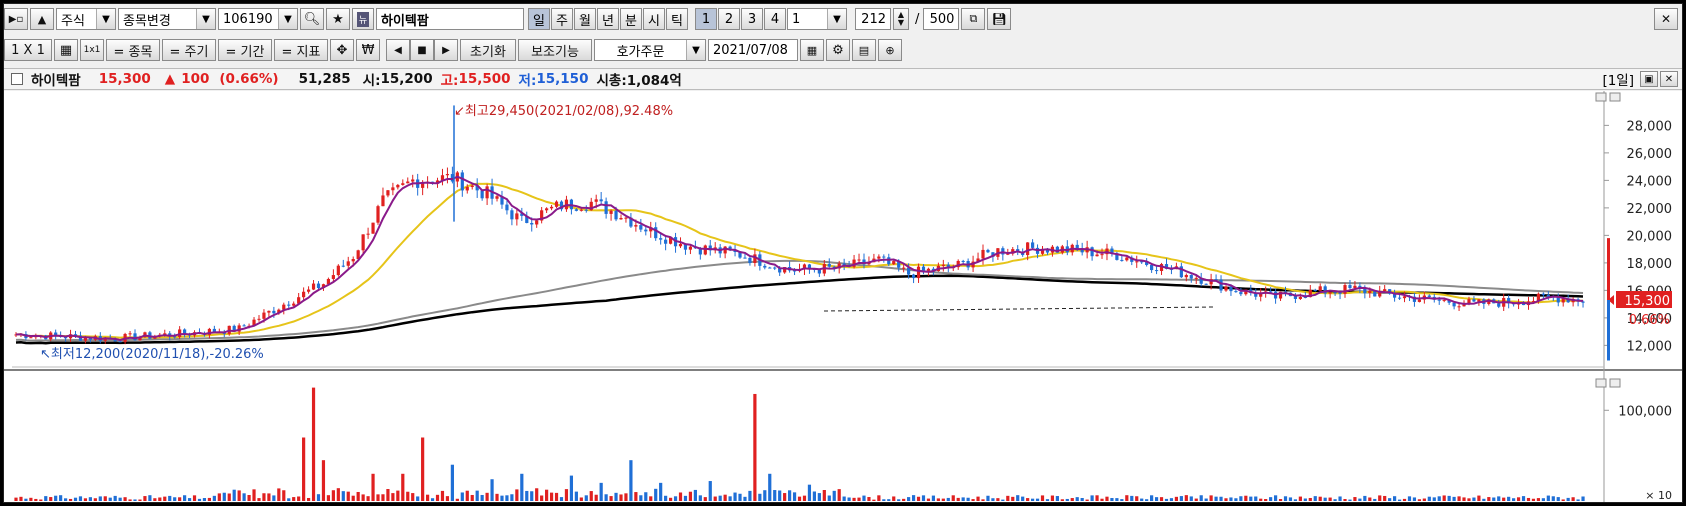  I want to click on currency-button: ₩, so click(368, 50).